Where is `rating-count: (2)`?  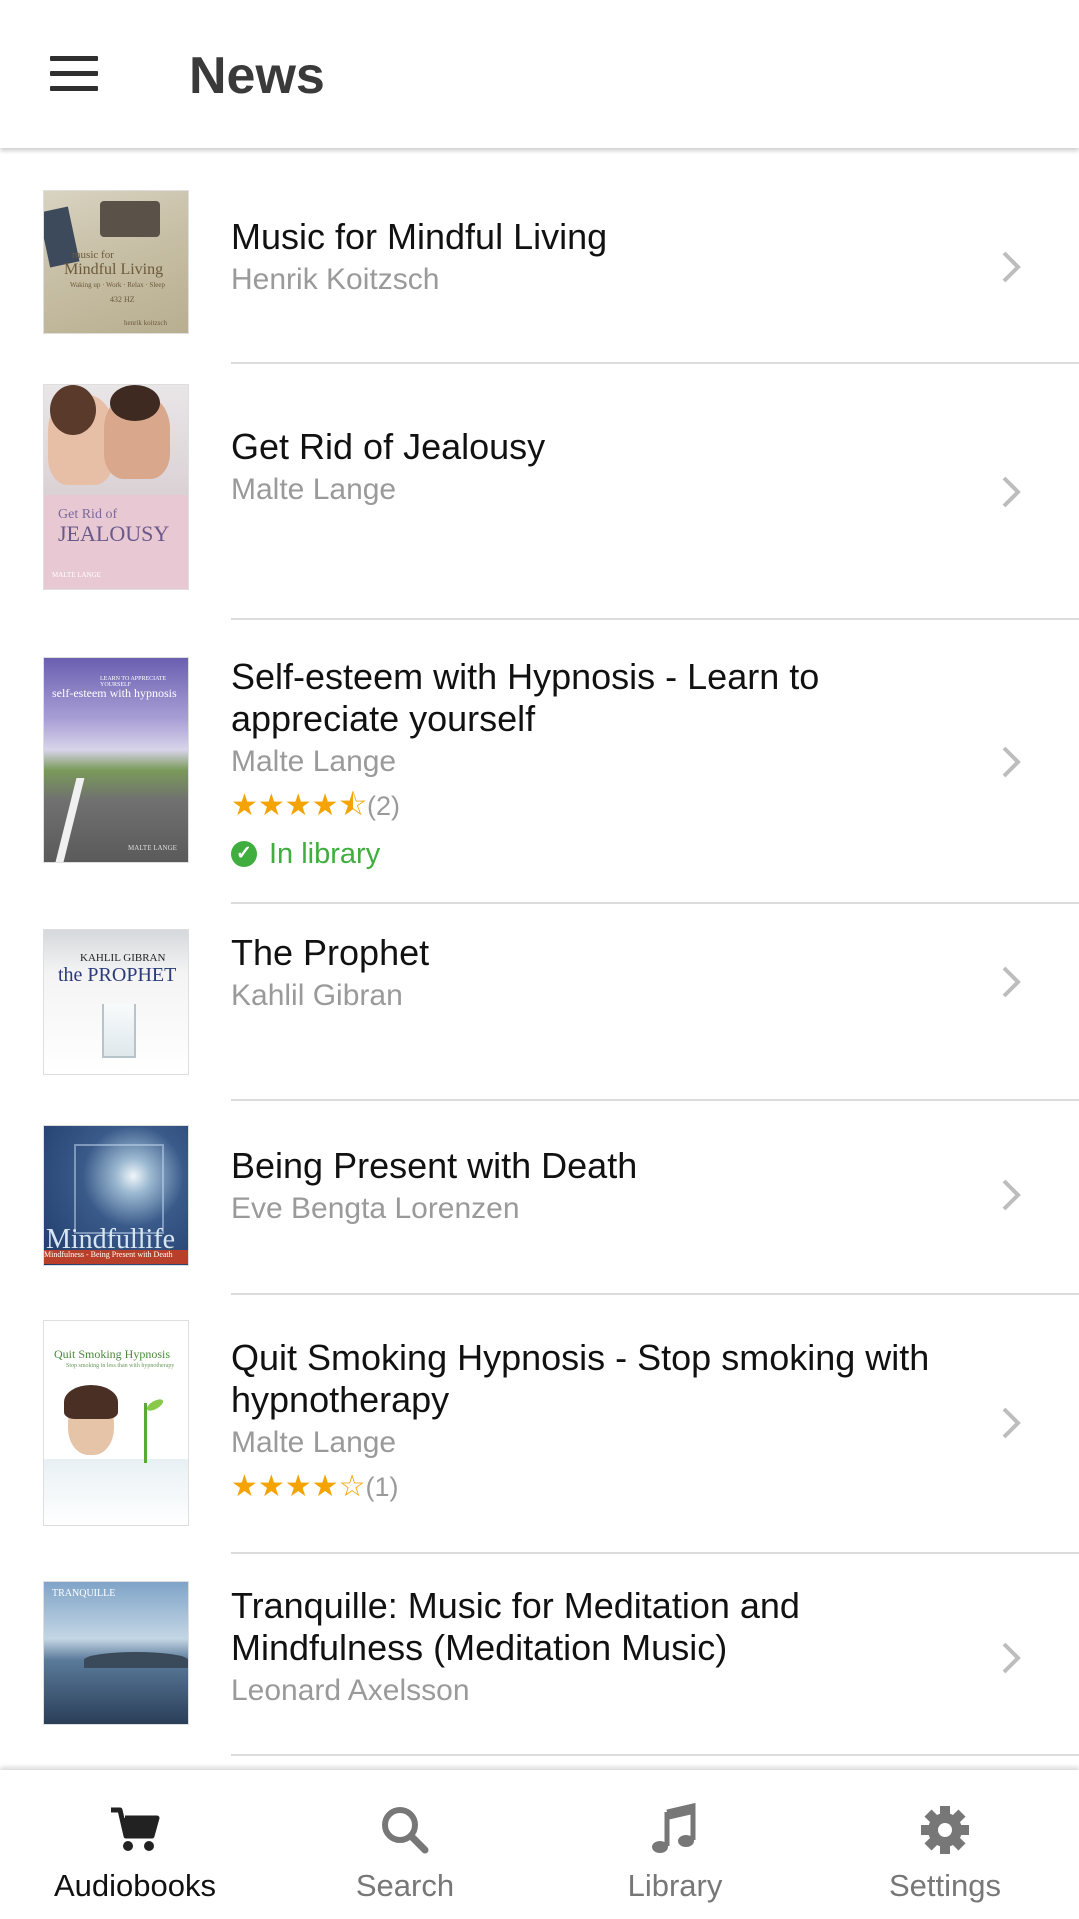 rating-count: (2) is located at coordinates (383, 806).